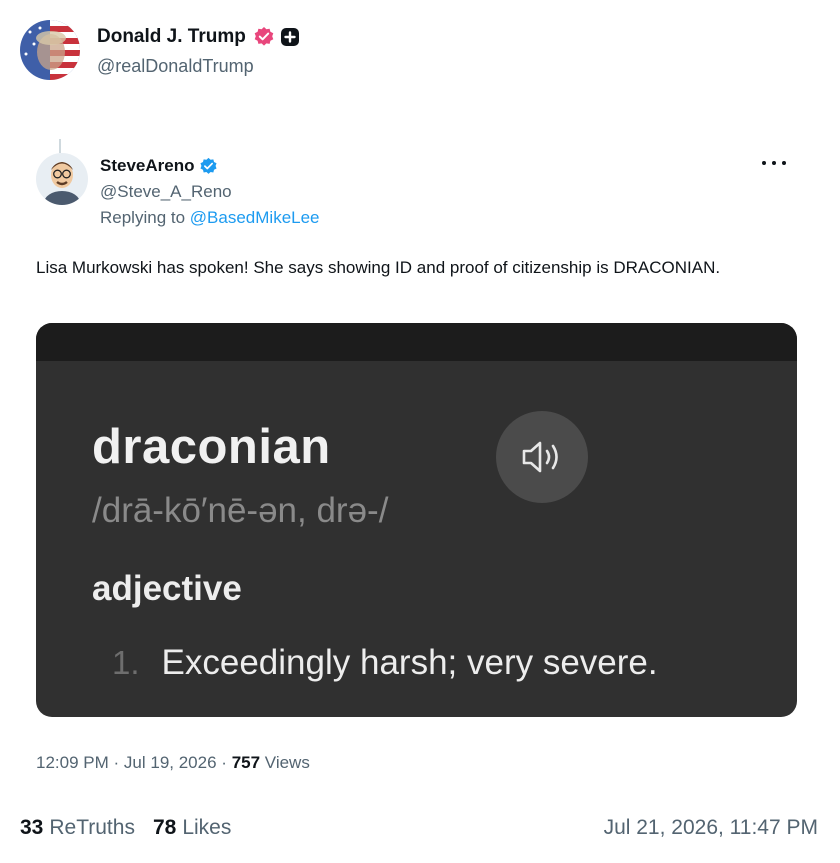 The image size is (840, 863). I want to click on retruths-label: ReTruths, so click(92, 828).